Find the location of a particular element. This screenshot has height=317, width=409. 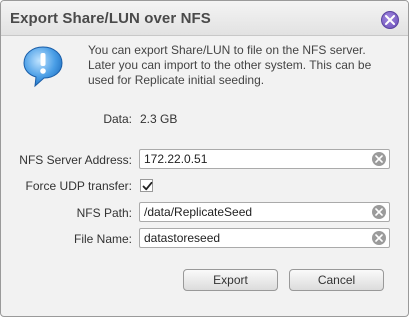

force-udp-checkbox is located at coordinates (146, 185).